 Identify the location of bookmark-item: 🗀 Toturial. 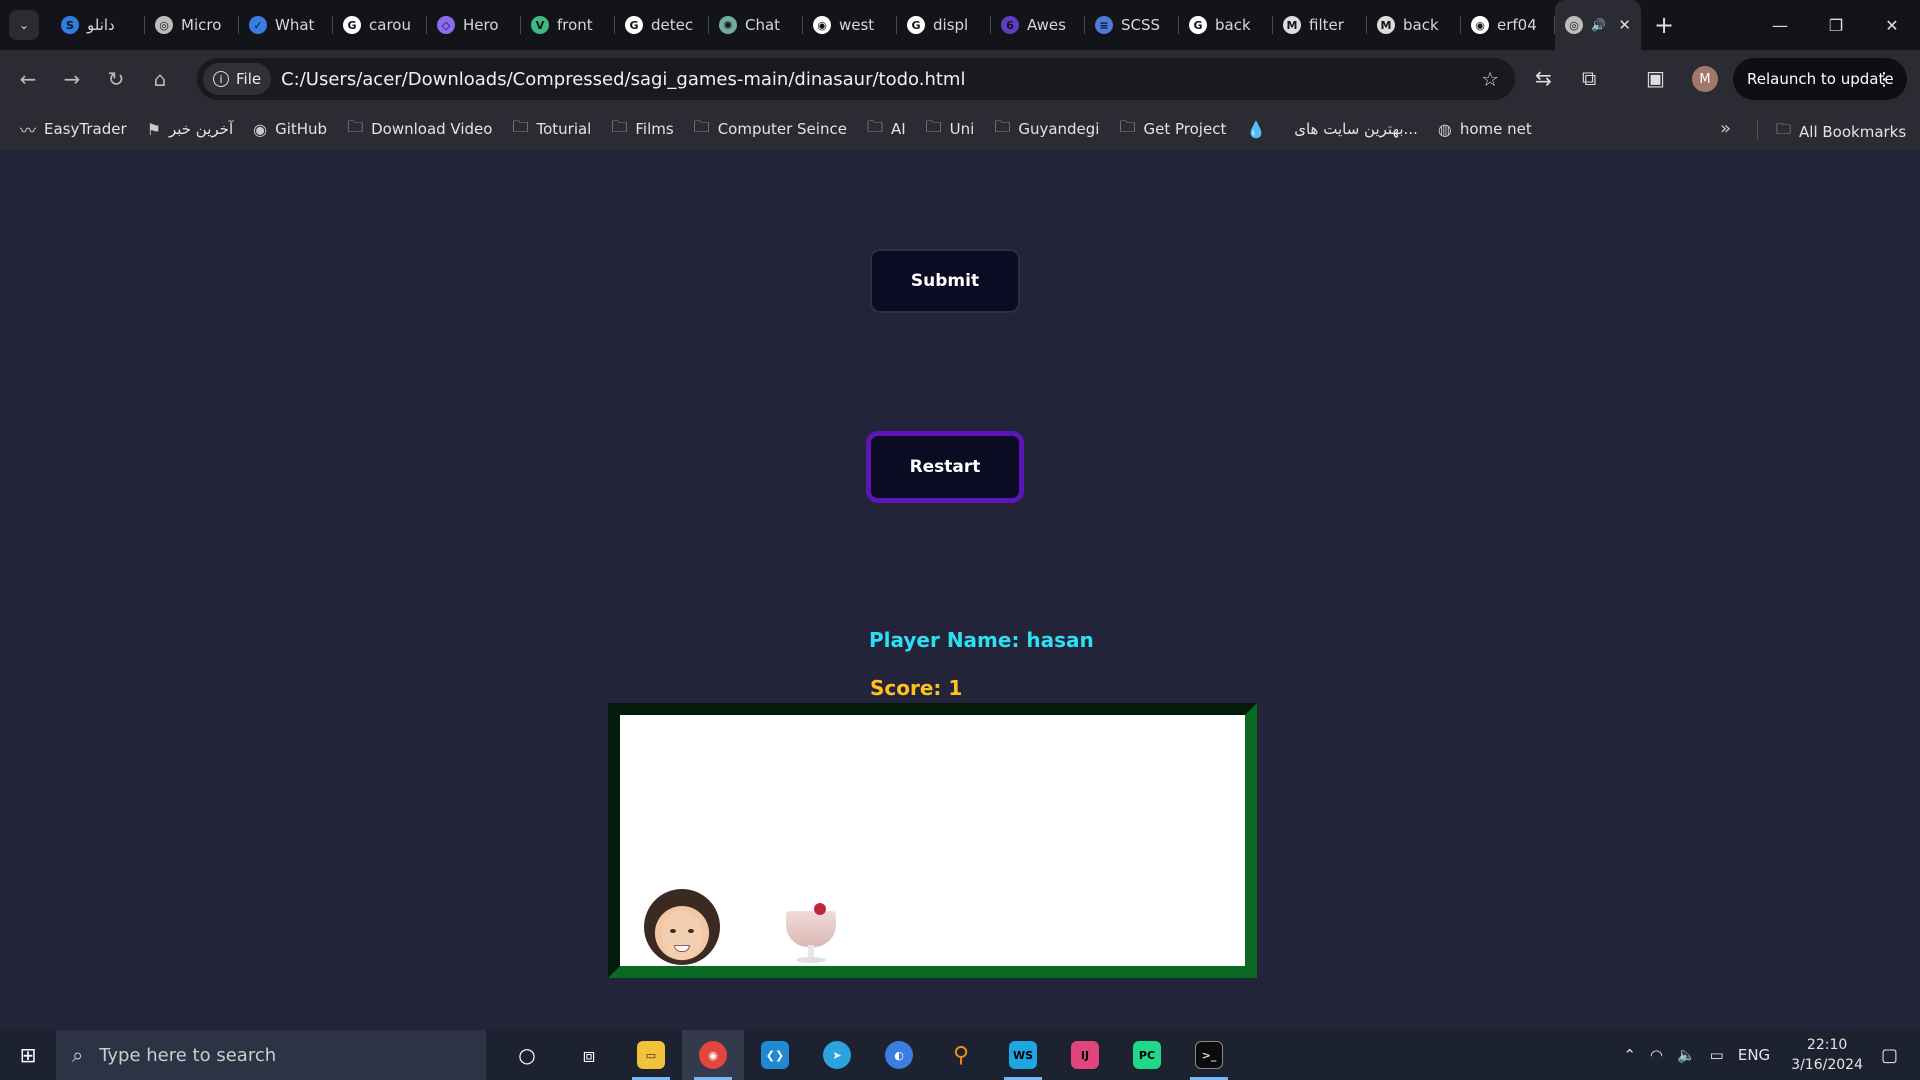
(551, 129).